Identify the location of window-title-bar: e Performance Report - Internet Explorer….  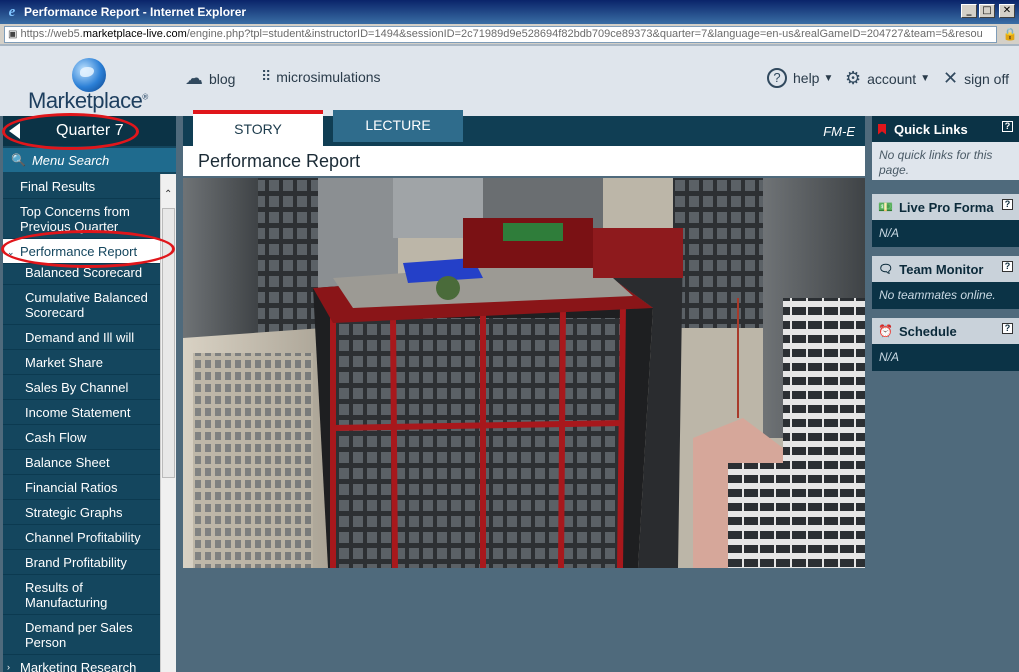
(509, 12).